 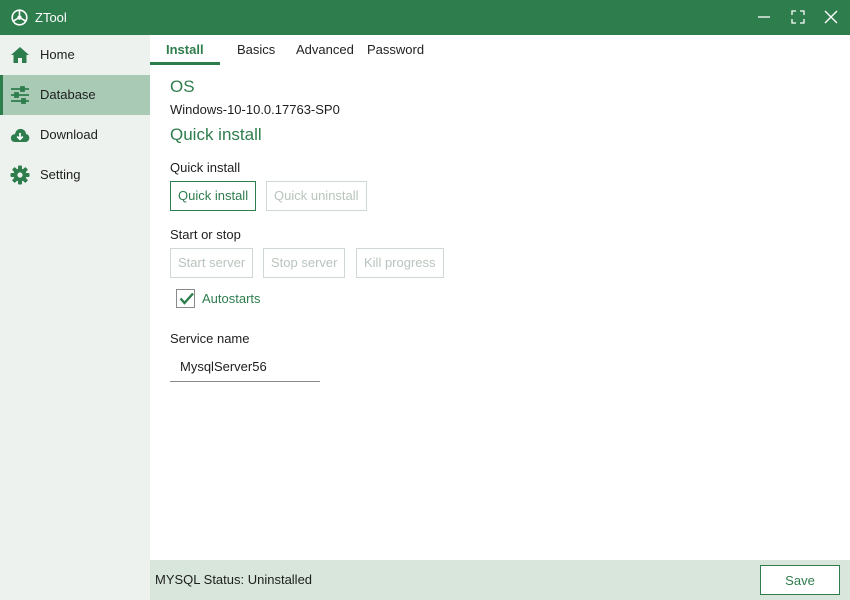 I want to click on maximize-icon, so click(x=798, y=17).